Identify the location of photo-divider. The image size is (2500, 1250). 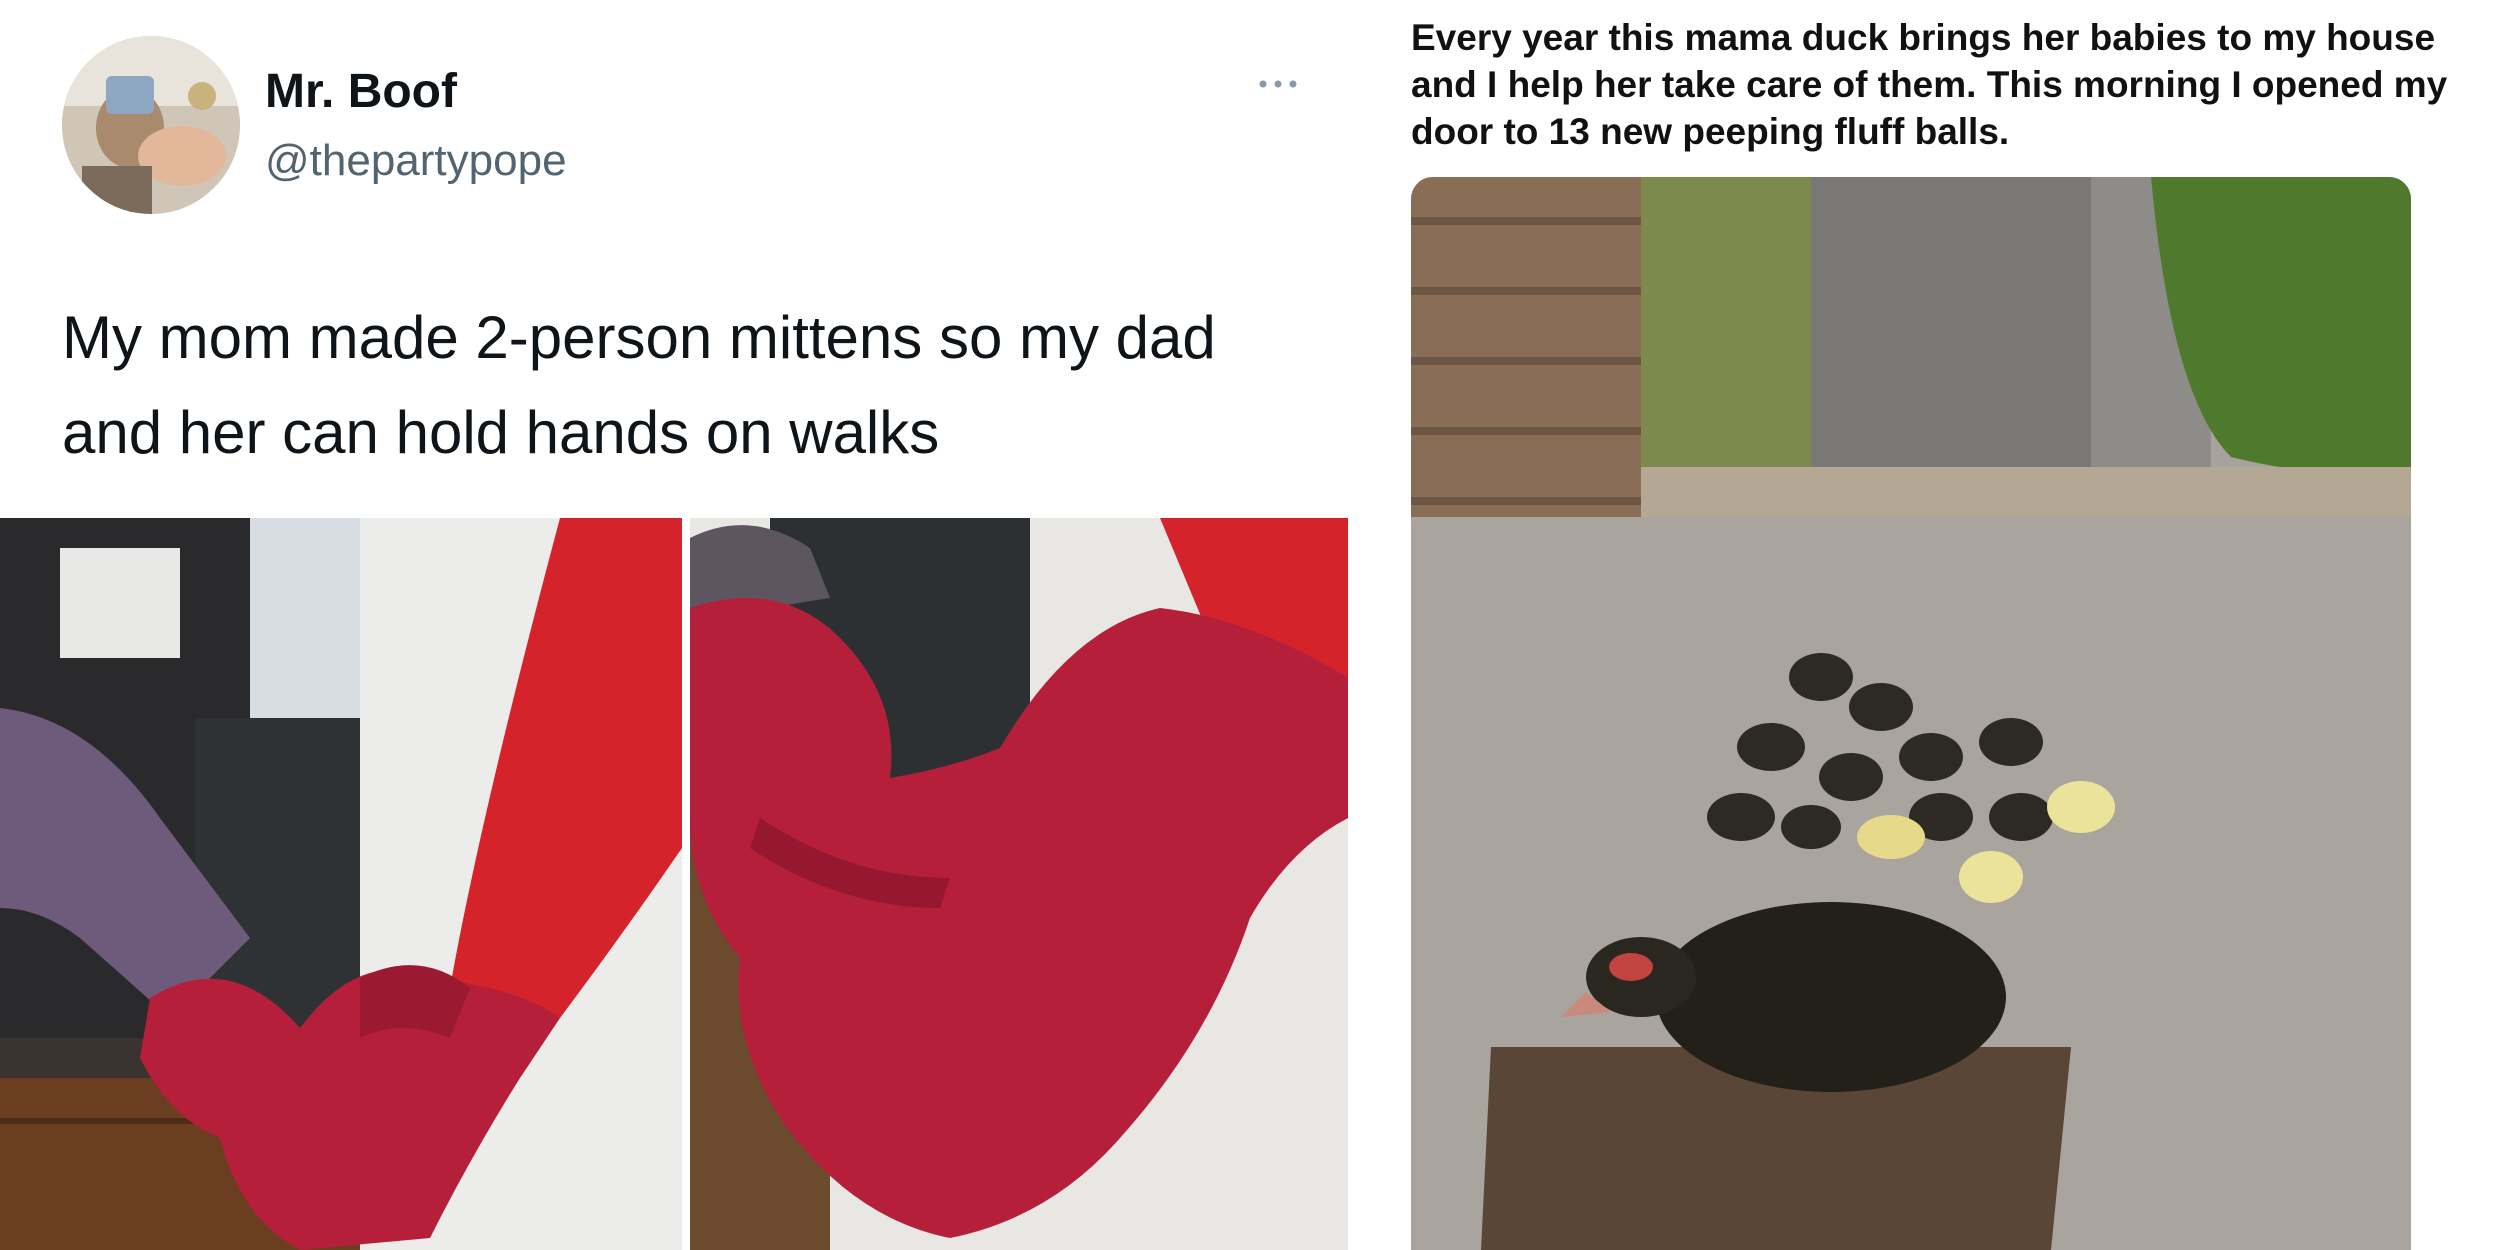
(686, 884).